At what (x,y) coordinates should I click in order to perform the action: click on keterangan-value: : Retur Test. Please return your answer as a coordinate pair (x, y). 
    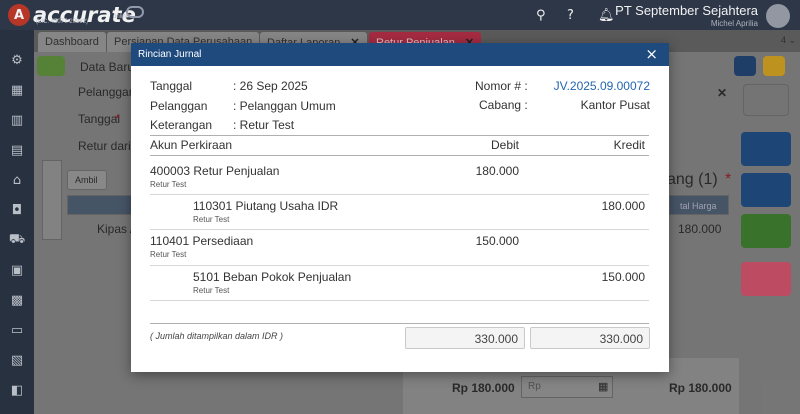
    Looking at the image, I should click on (264, 125).